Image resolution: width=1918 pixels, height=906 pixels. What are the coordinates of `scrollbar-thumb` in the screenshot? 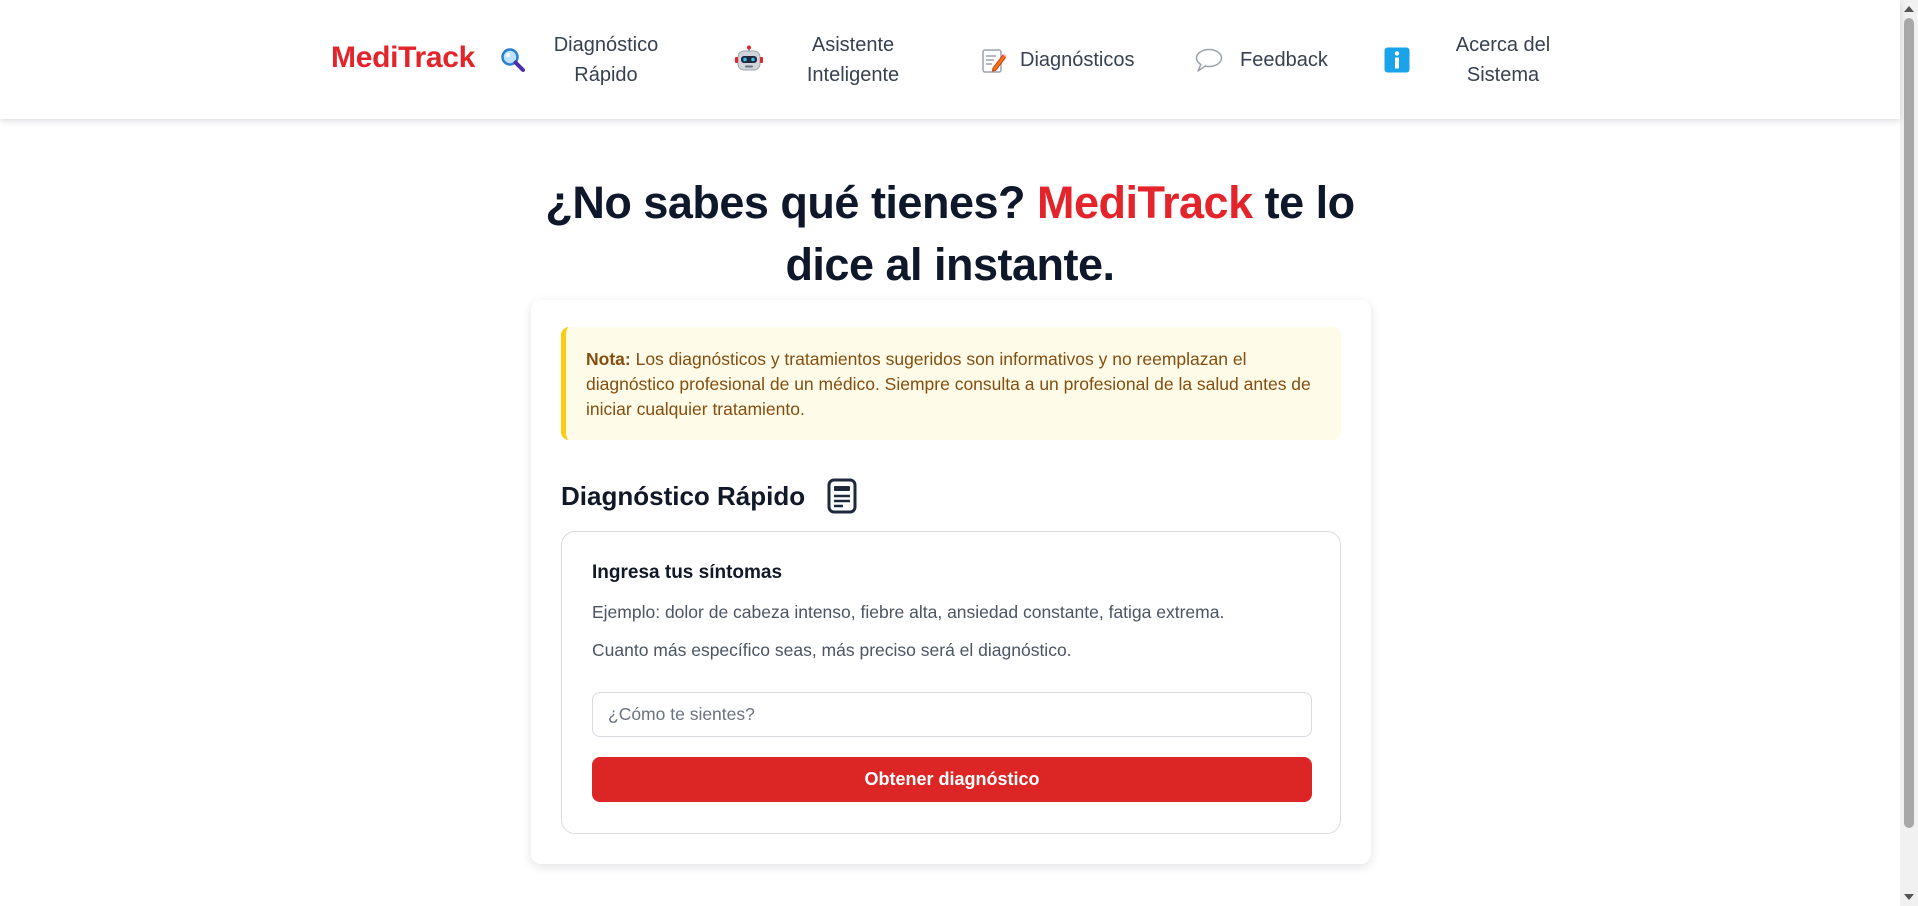 It's located at (1909, 423).